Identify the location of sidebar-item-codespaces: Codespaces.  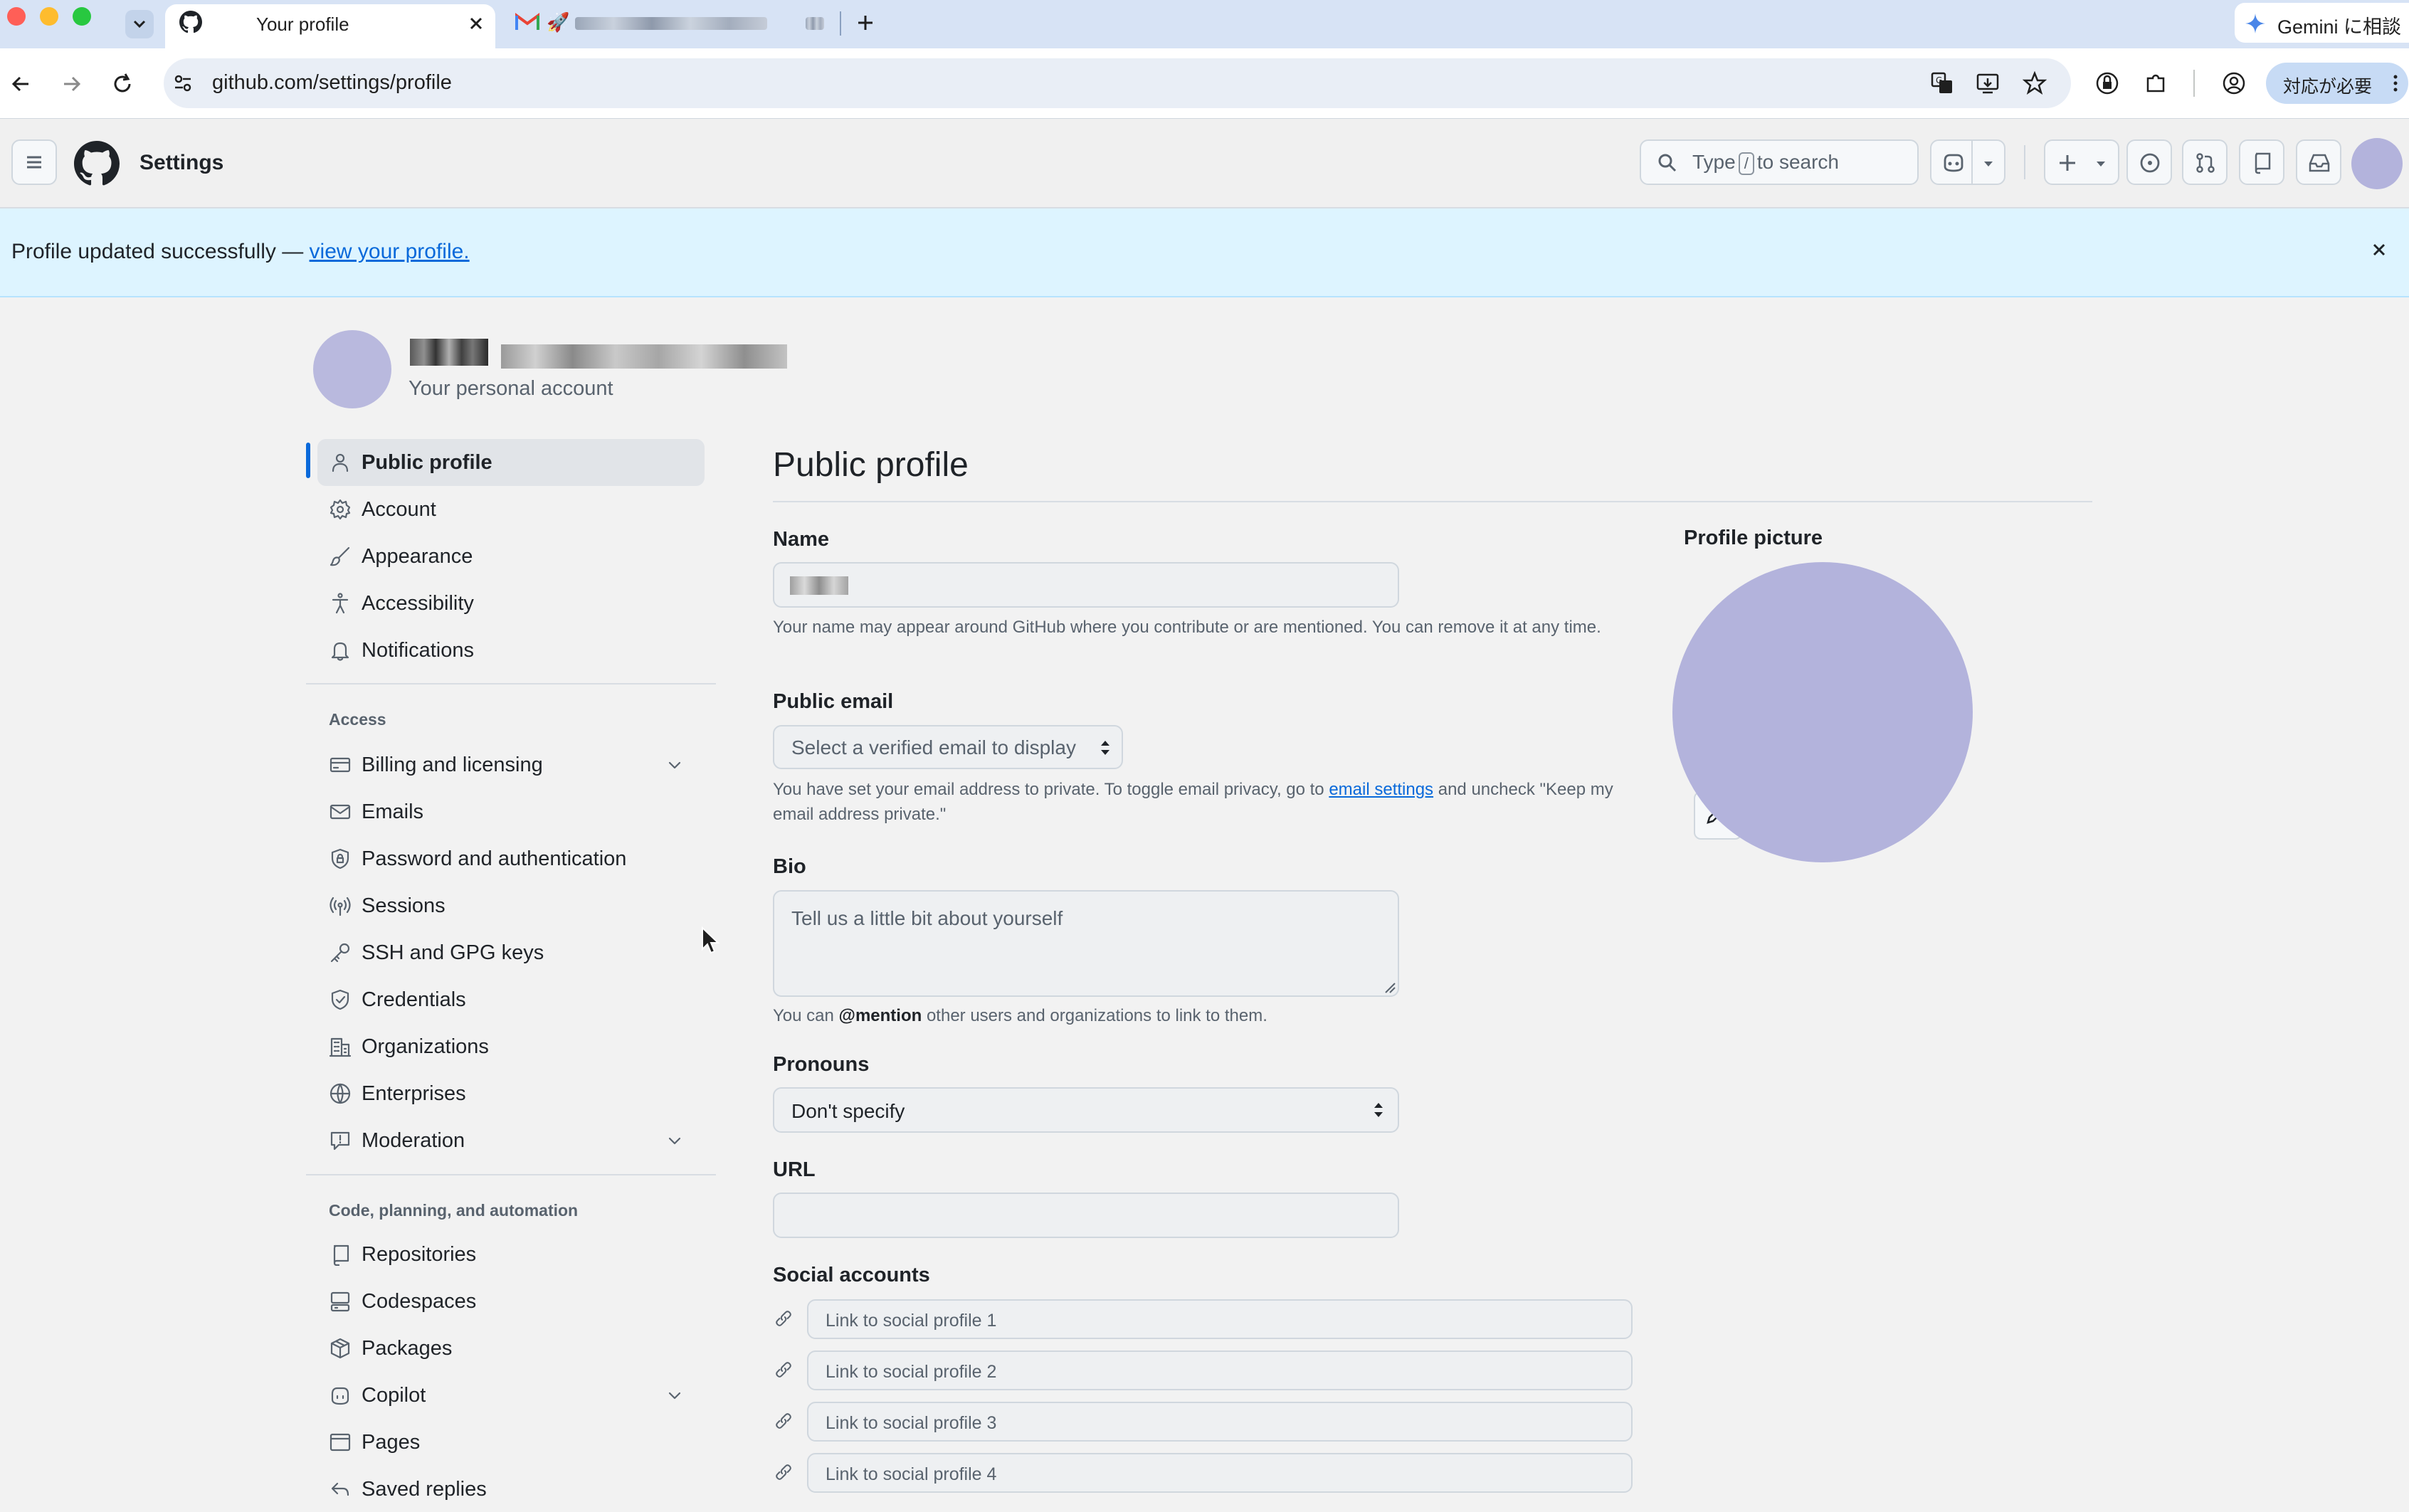
(514, 1301).